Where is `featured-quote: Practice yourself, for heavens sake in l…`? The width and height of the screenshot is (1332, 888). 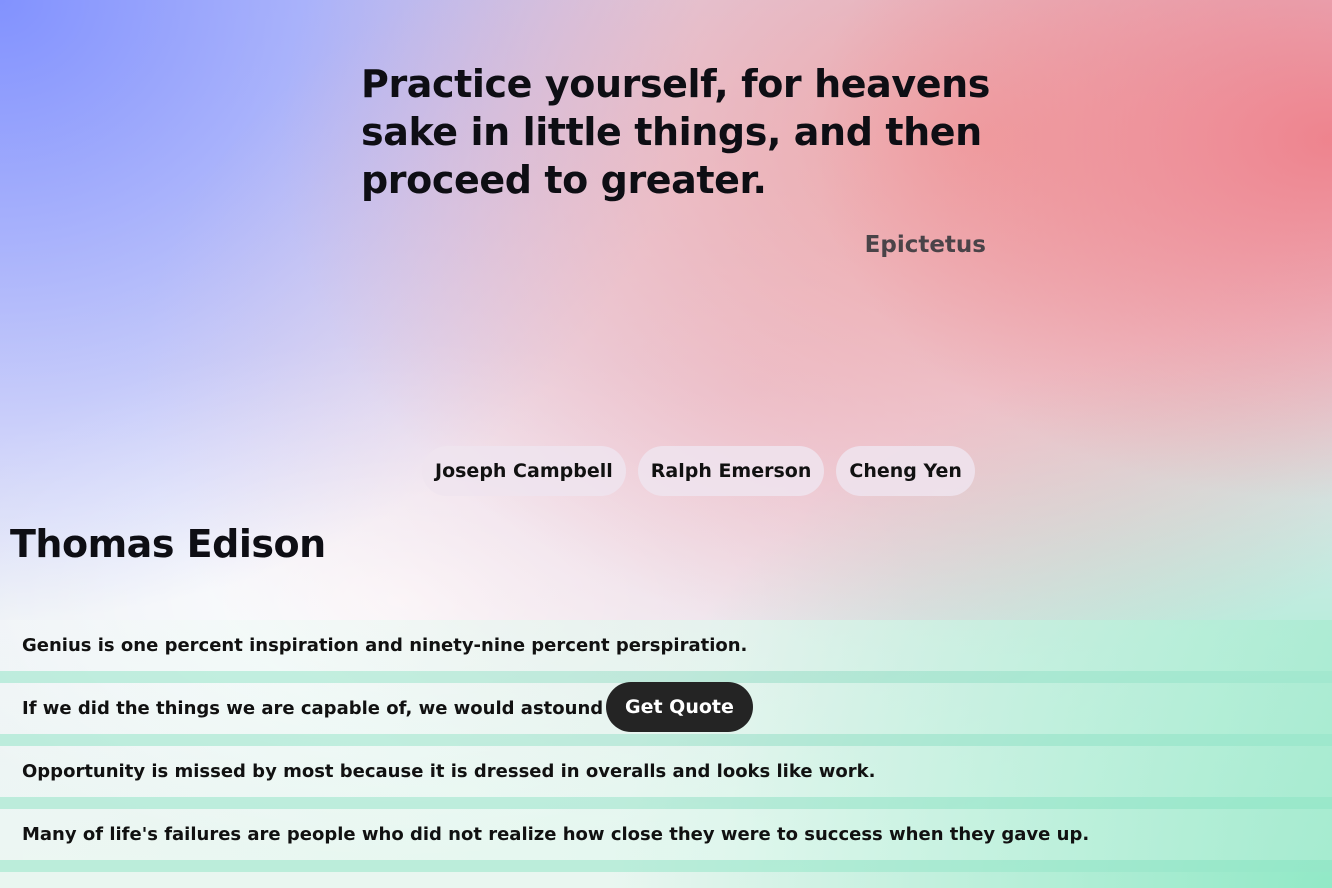 featured-quote: Practice yourself, for heavens sake in l… is located at coordinates (681, 132).